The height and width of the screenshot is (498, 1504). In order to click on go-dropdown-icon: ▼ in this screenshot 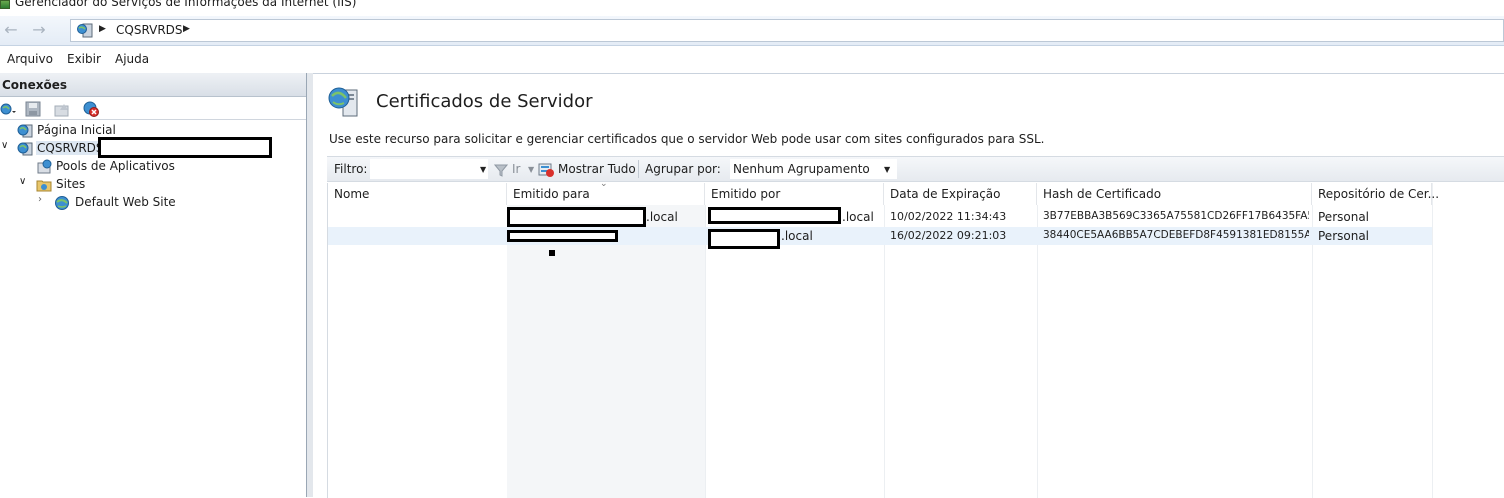, I will do `click(531, 169)`.